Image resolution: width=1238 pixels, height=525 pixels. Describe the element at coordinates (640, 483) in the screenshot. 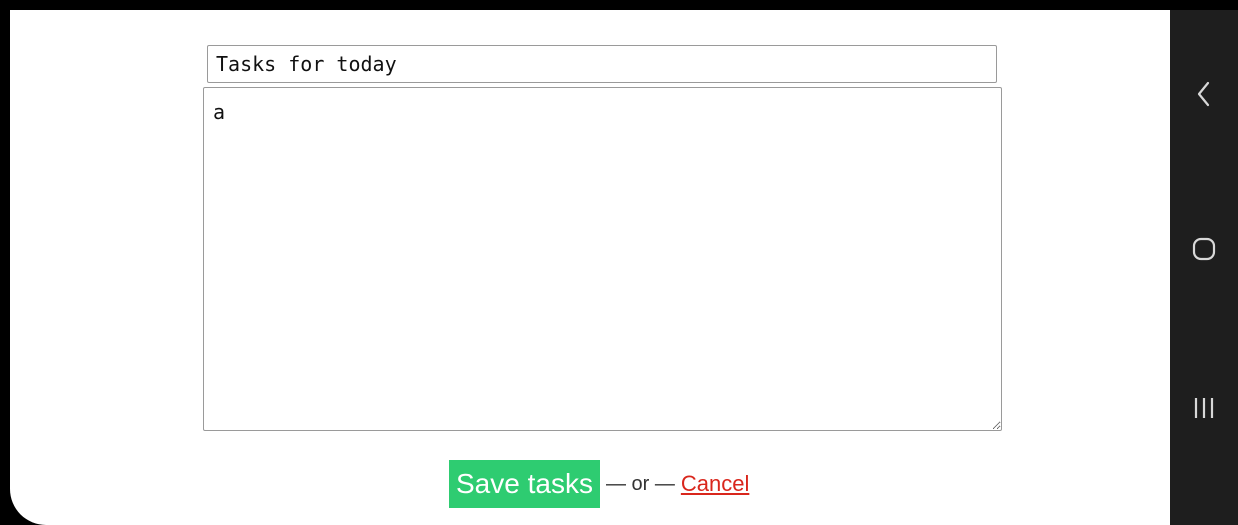

I see `or-separator: — or —` at that location.